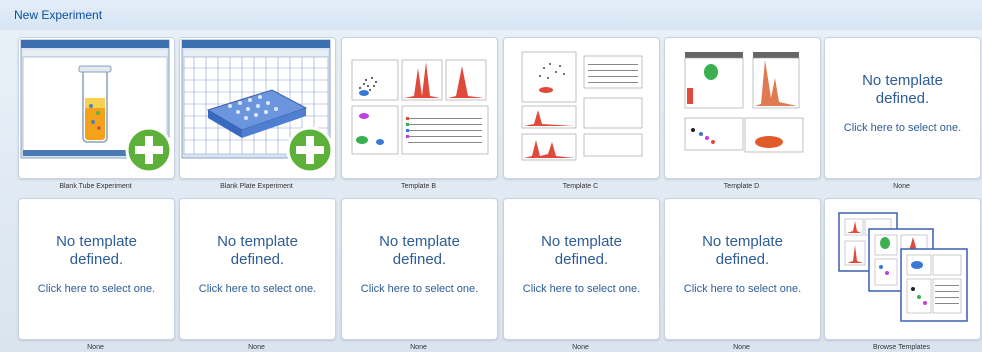  Describe the element at coordinates (257, 108) in the screenshot. I see `blank-plate-experiment-card` at that location.